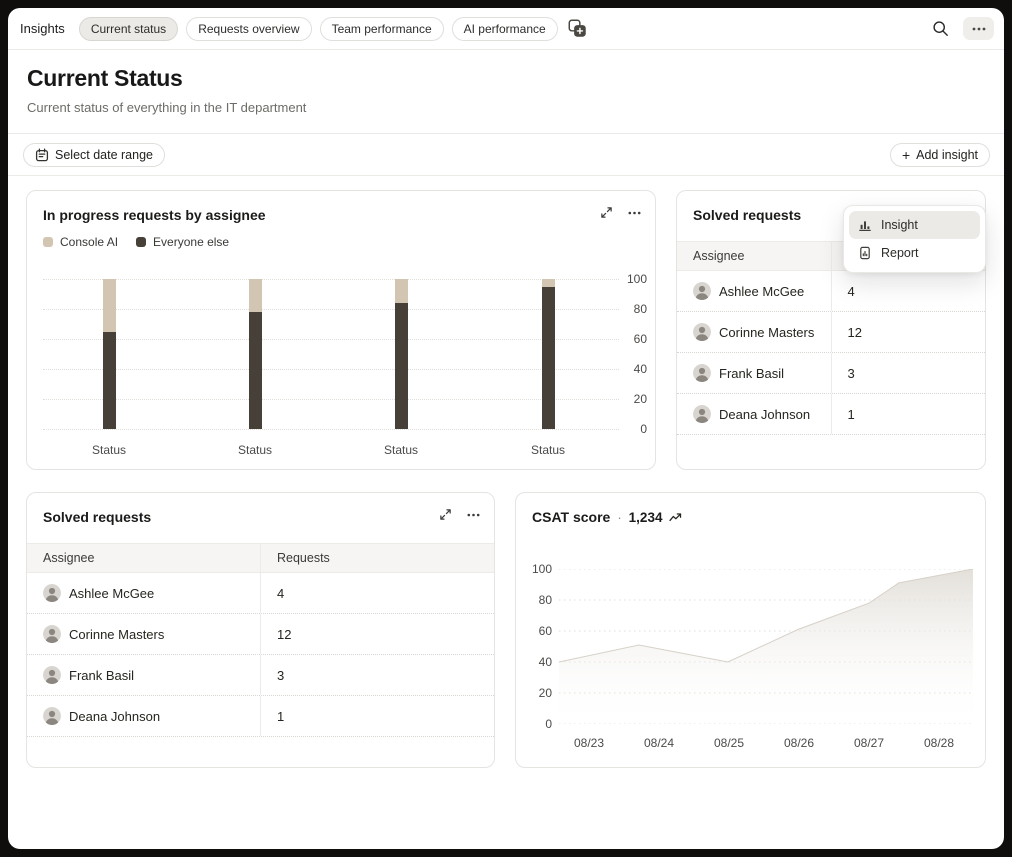  I want to click on bar-chart-y-axis: 0 20 40 60 80 100, so click(636, 354).